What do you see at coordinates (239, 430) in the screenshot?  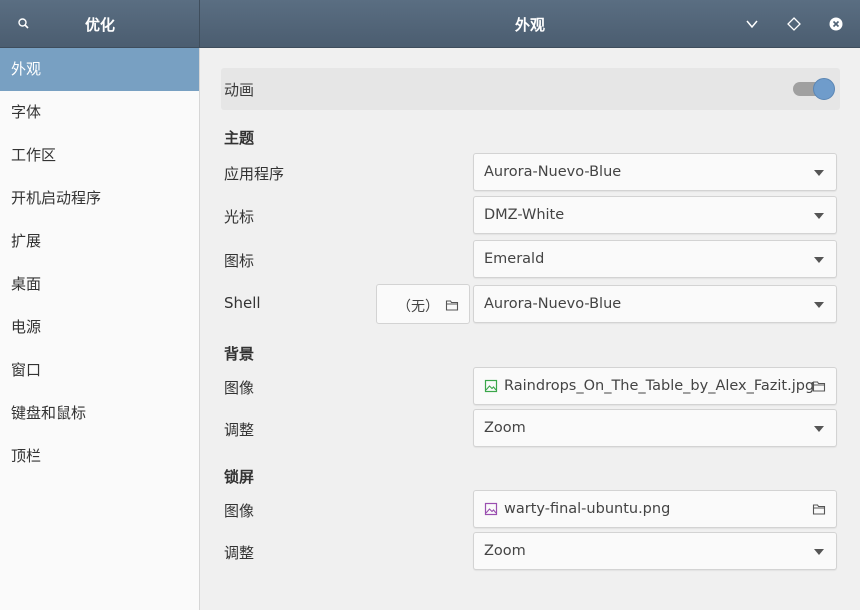 I see `background-adjust-label: 调整` at bounding box center [239, 430].